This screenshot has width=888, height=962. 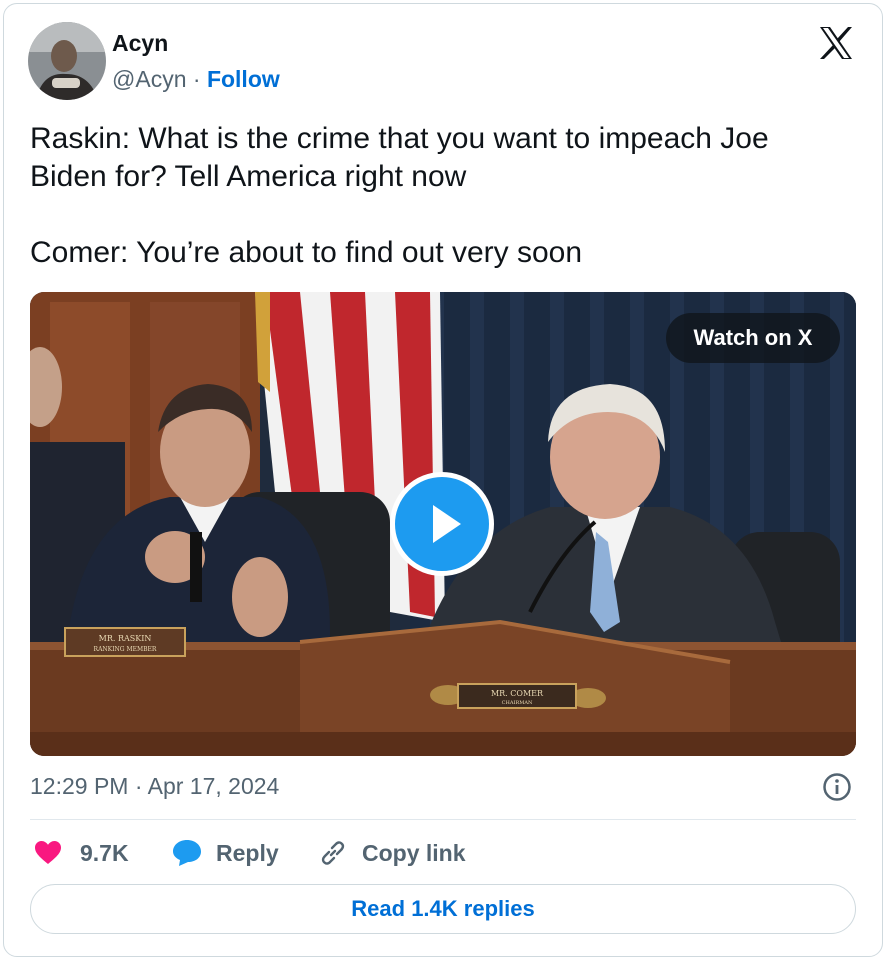 What do you see at coordinates (48, 852) in the screenshot?
I see `heart-icon` at bounding box center [48, 852].